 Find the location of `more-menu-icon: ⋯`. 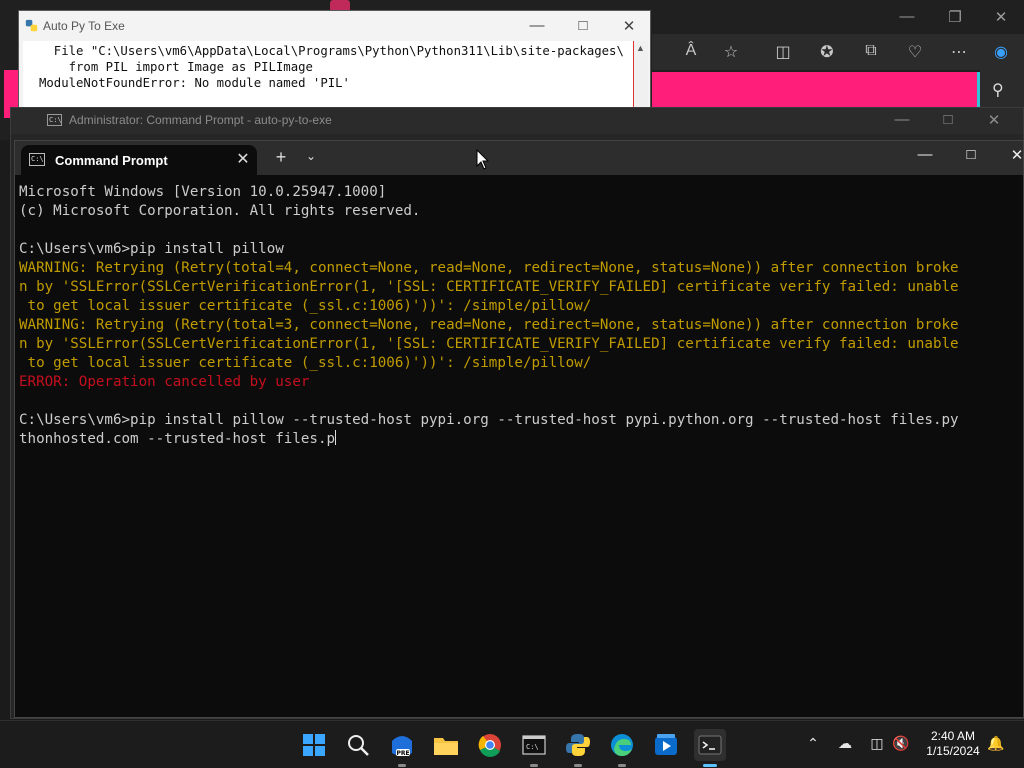

more-menu-icon: ⋯ is located at coordinates (959, 52).